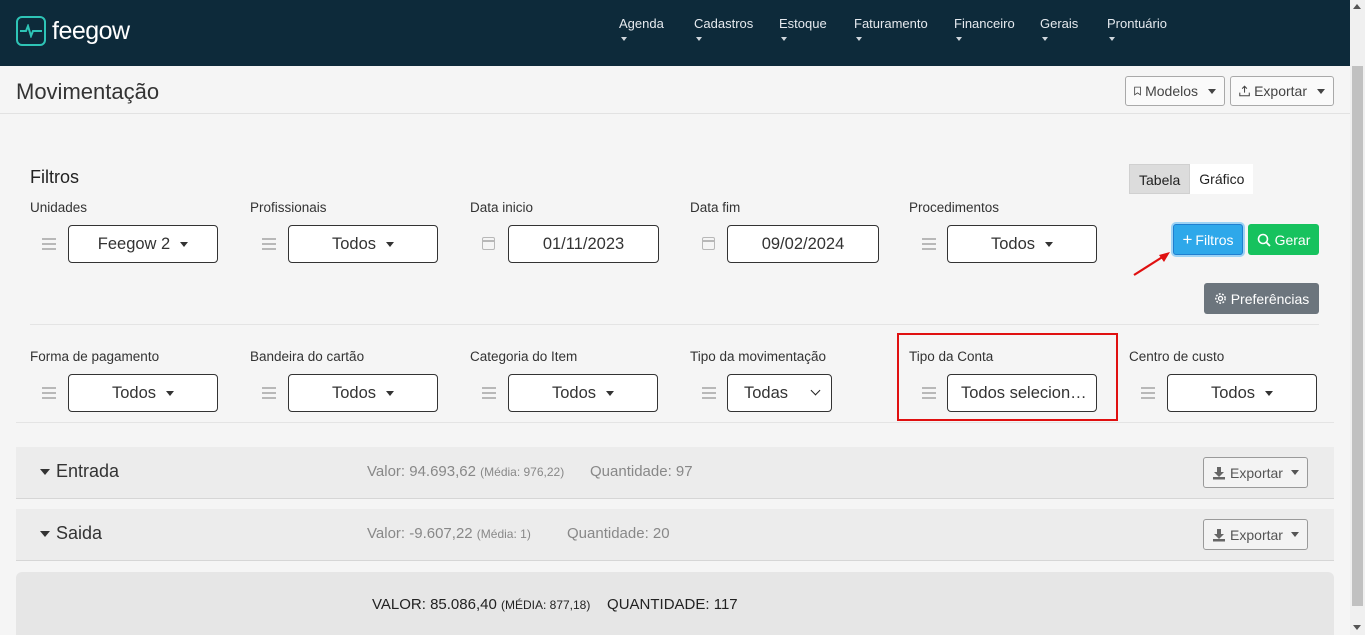 This screenshot has height=635, width=1365. Describe the element at coordinates (502, 207) in the screenshot. I see `label-data-inicio: Data inicio` at that location.